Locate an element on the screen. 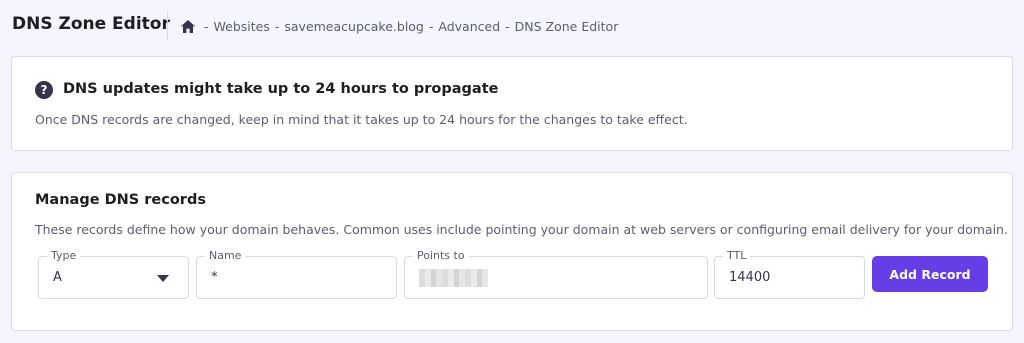 The image size is (1024, 343). name-label: Name is located at coordinates (225, 256).